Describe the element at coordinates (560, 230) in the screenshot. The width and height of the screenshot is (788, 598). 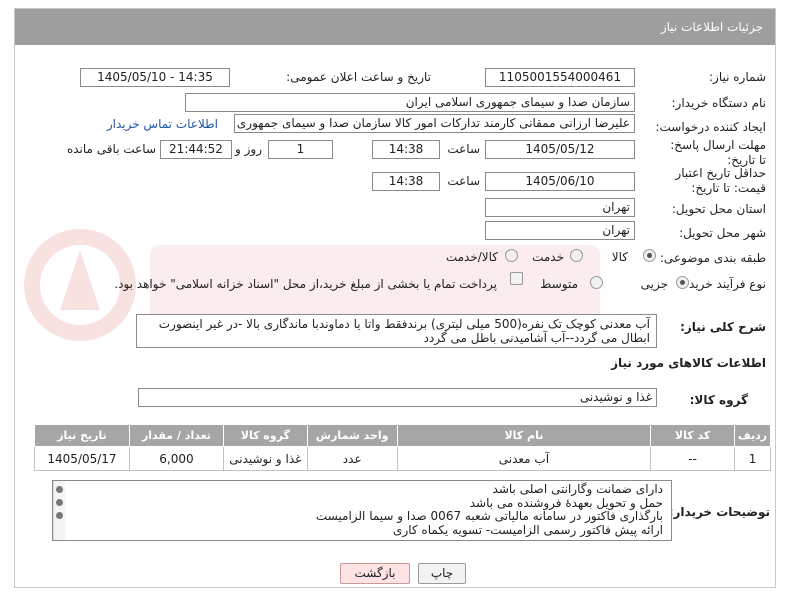
I see `city-field: تهران` at that location.